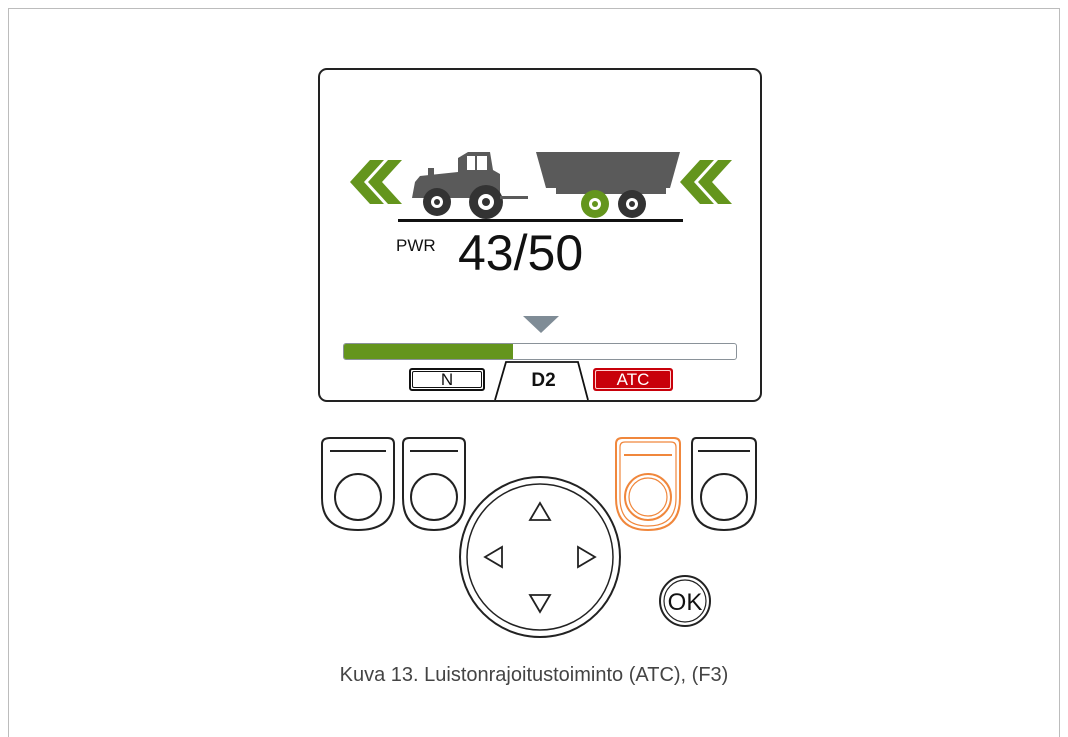  I want to click on function-button-f1, so click(358, 484).